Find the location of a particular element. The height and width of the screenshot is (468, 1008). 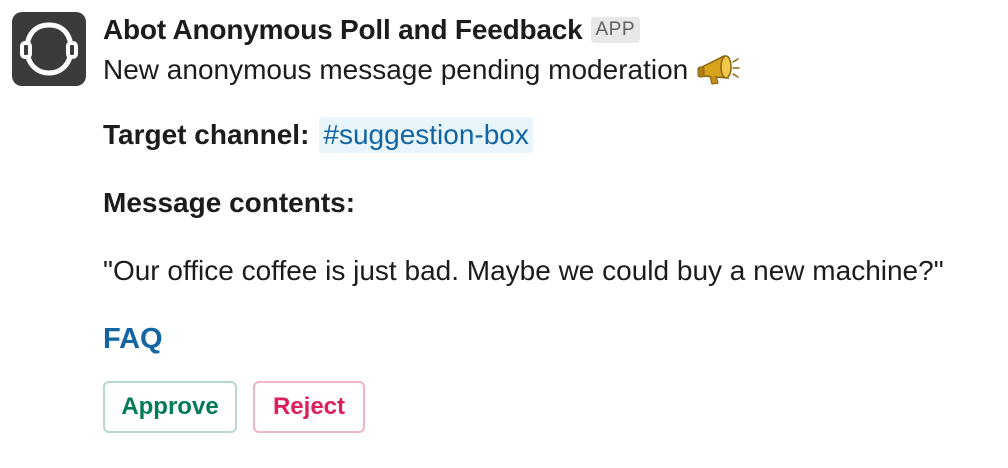

action-buttons: Approve Reject is located at coordinates (550, 407).